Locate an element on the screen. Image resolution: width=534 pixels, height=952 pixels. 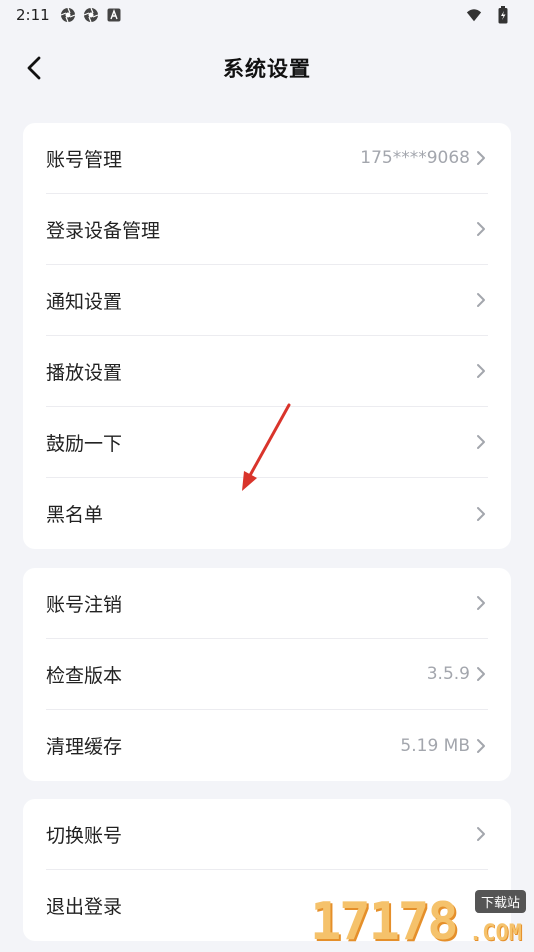
settings-row-label: 检查版本 is located at coordinates (236, 674).